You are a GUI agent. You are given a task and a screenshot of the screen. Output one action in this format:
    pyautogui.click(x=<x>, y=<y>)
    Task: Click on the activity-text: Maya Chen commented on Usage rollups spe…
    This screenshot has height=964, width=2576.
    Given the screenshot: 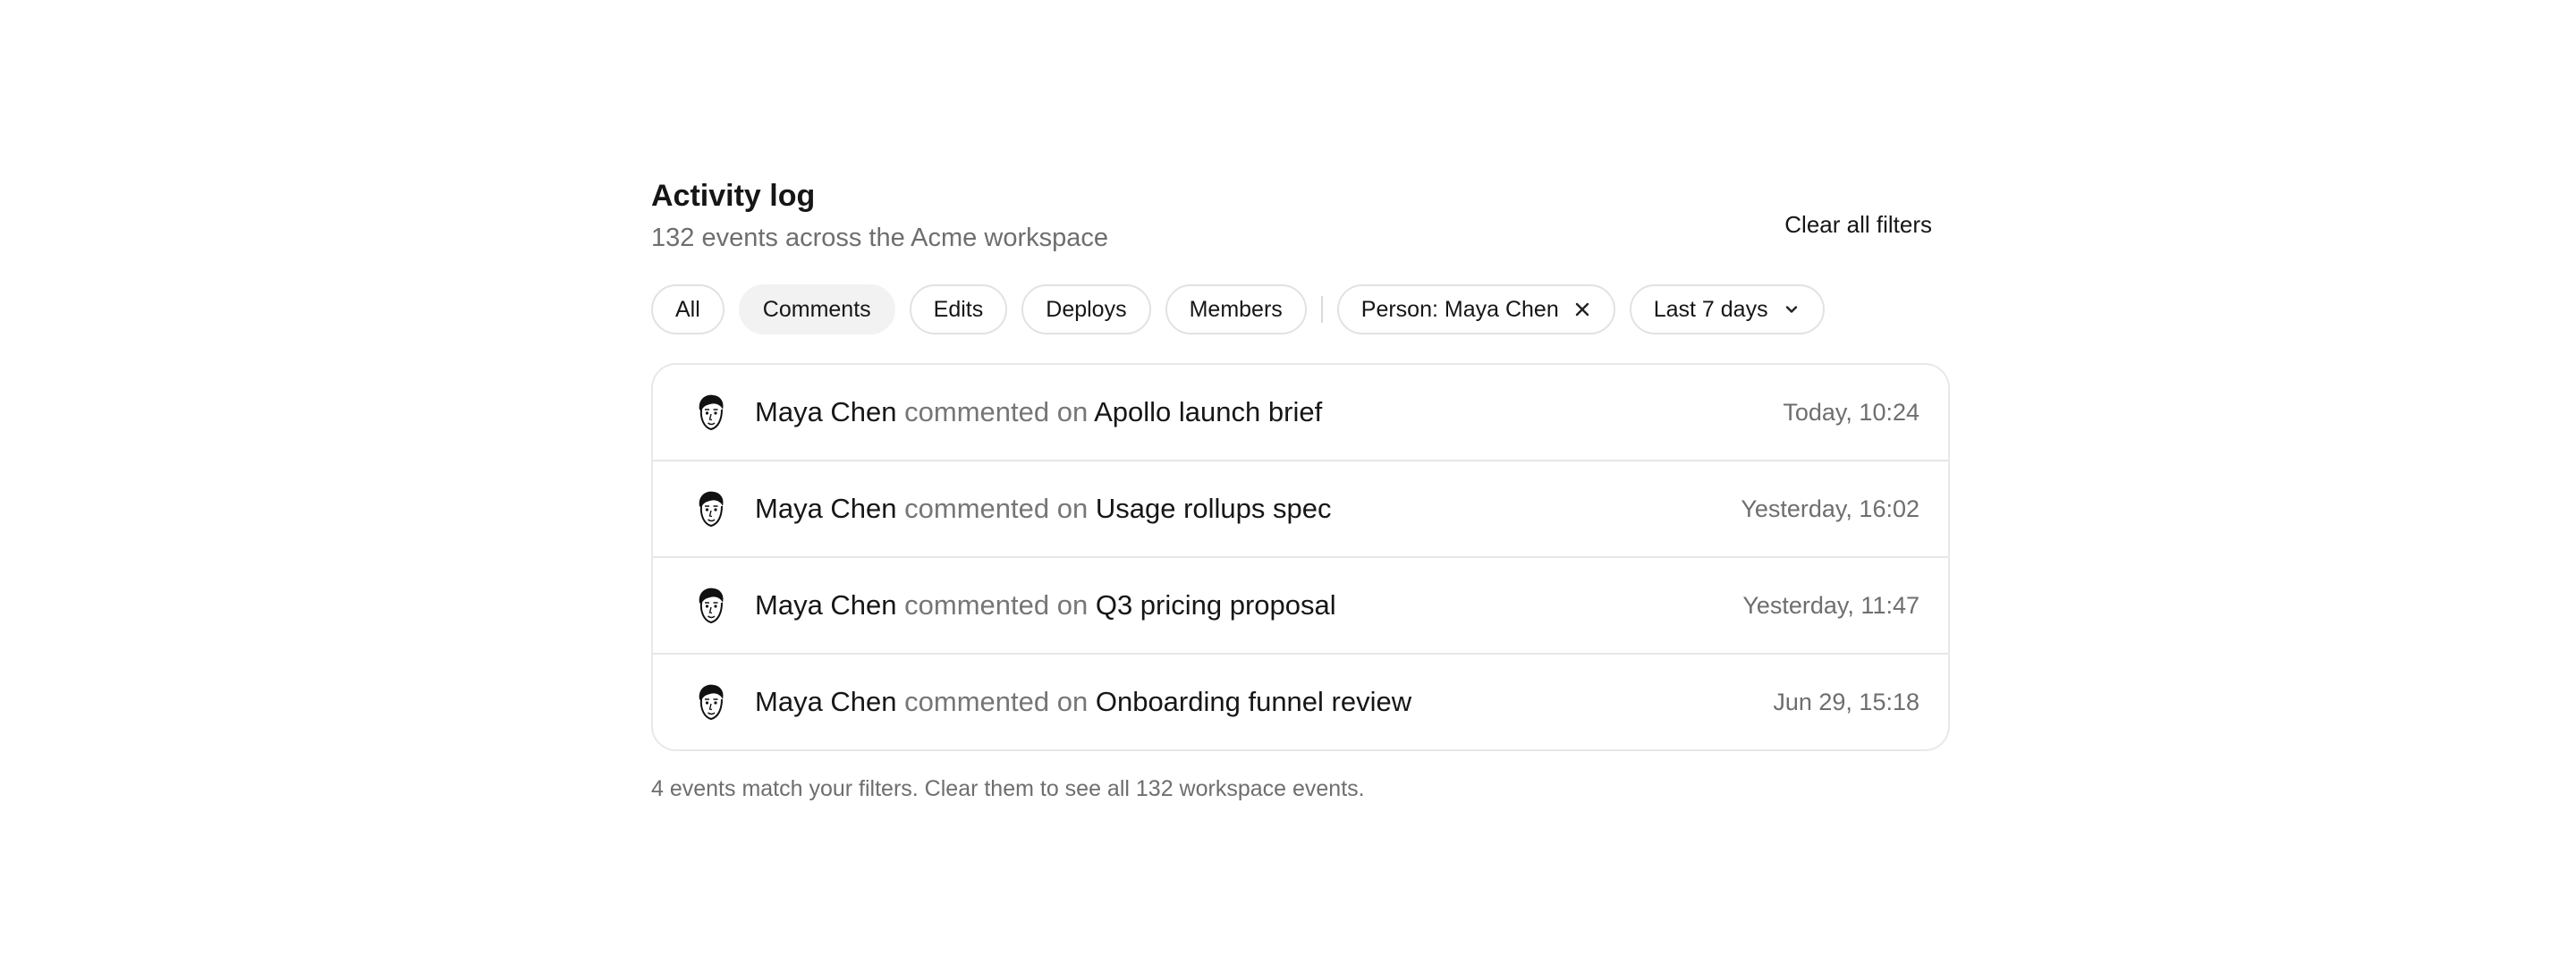 What is the action you would take?
    pyautogui.click(x=1043, y=509)
    